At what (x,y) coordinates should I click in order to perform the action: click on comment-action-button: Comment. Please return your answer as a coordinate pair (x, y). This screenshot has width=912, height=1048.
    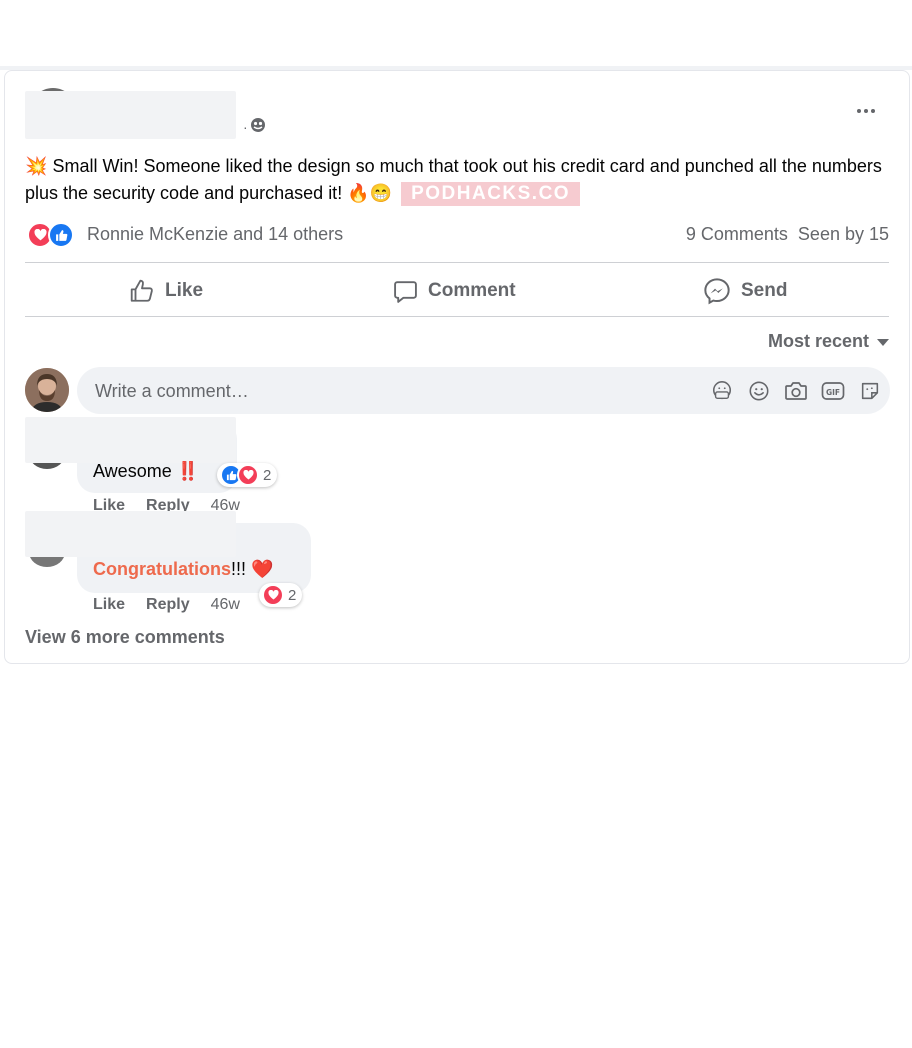
    Looking at the image, I should click on (454, 291).